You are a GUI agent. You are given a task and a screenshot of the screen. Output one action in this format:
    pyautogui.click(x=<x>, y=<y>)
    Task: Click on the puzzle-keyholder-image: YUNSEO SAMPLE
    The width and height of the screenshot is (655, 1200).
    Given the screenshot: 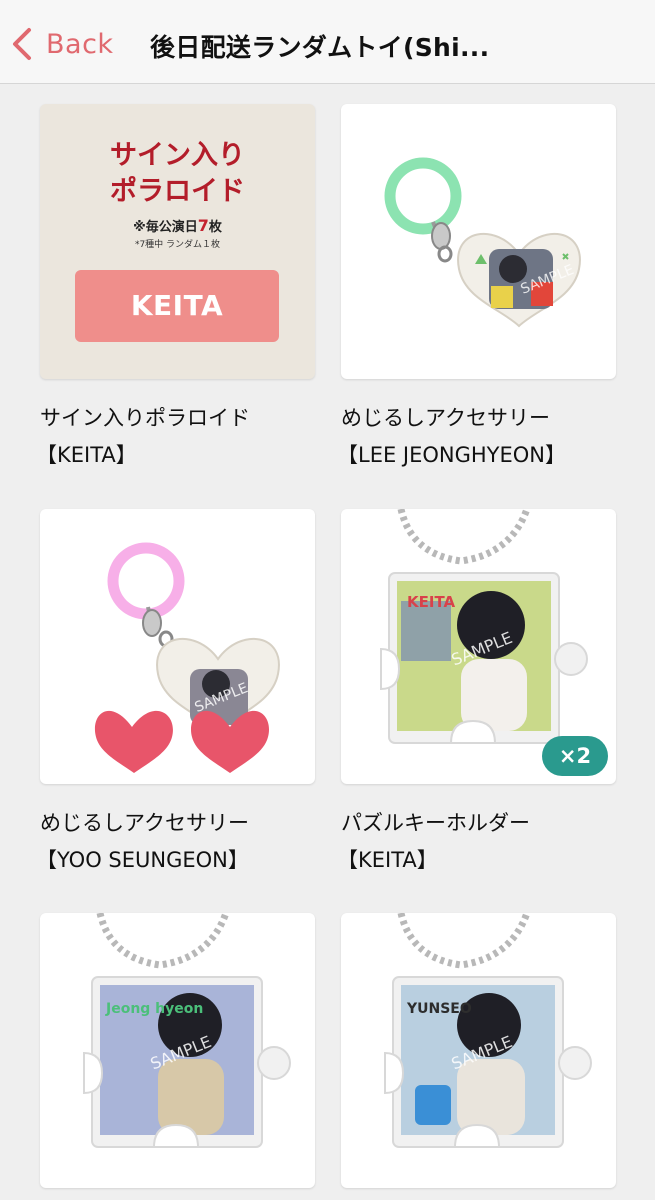 What is the action you would take?
    pyautogui.click(x=488, y=1030)
    